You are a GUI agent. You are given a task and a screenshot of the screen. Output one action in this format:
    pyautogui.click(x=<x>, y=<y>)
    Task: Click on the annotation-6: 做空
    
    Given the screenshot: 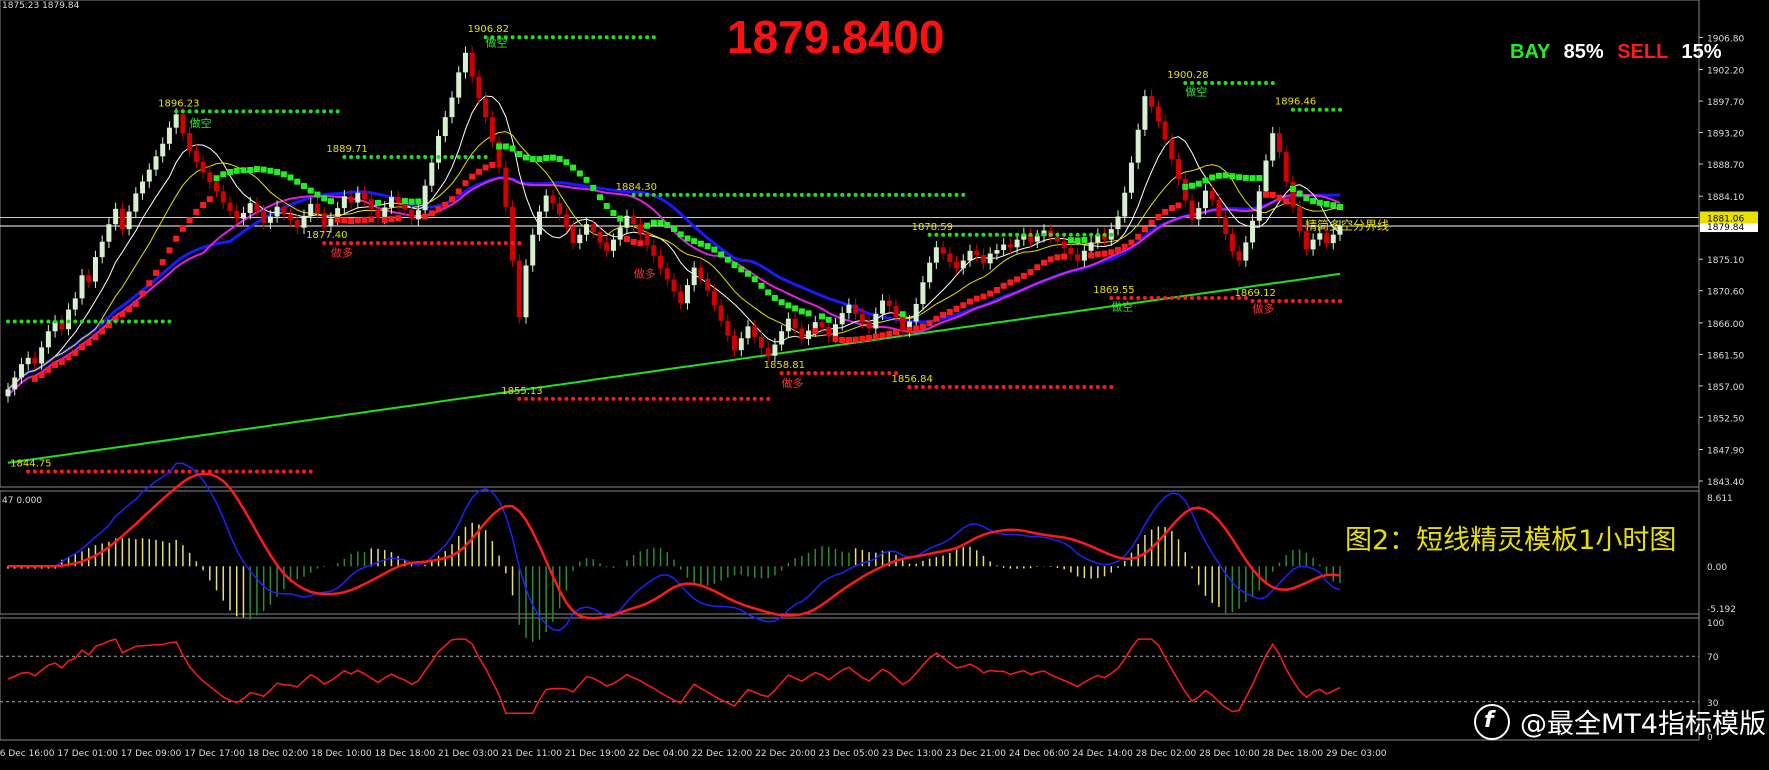 What is the action you would take?
    pyautogui.click(x=1122, y=306)
    